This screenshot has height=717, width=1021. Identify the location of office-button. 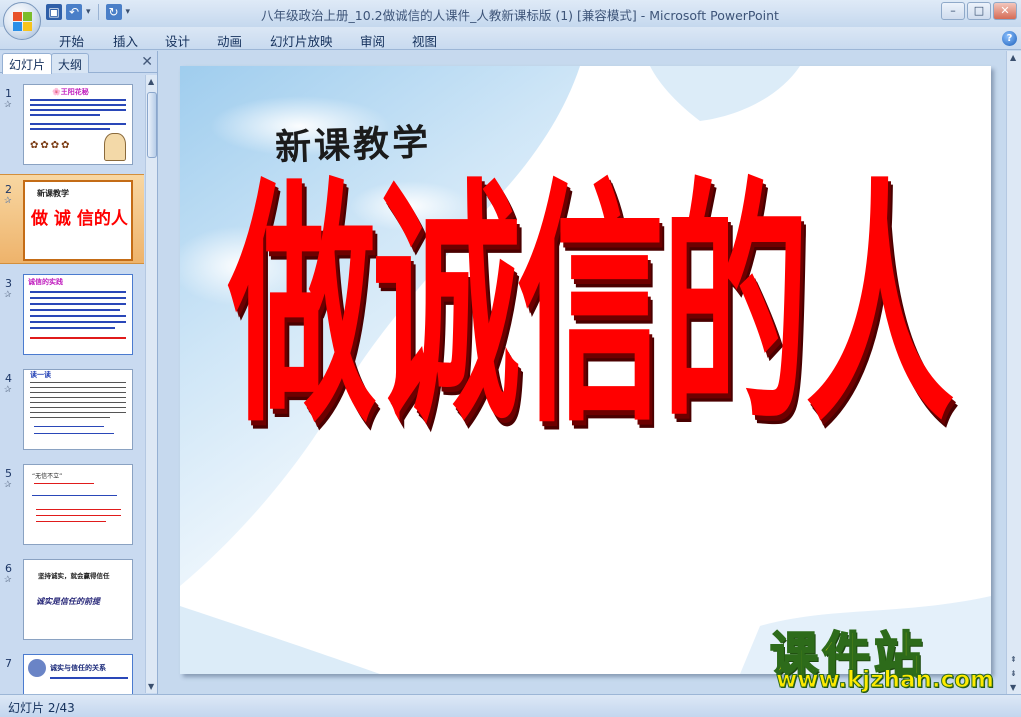
(22, 21).